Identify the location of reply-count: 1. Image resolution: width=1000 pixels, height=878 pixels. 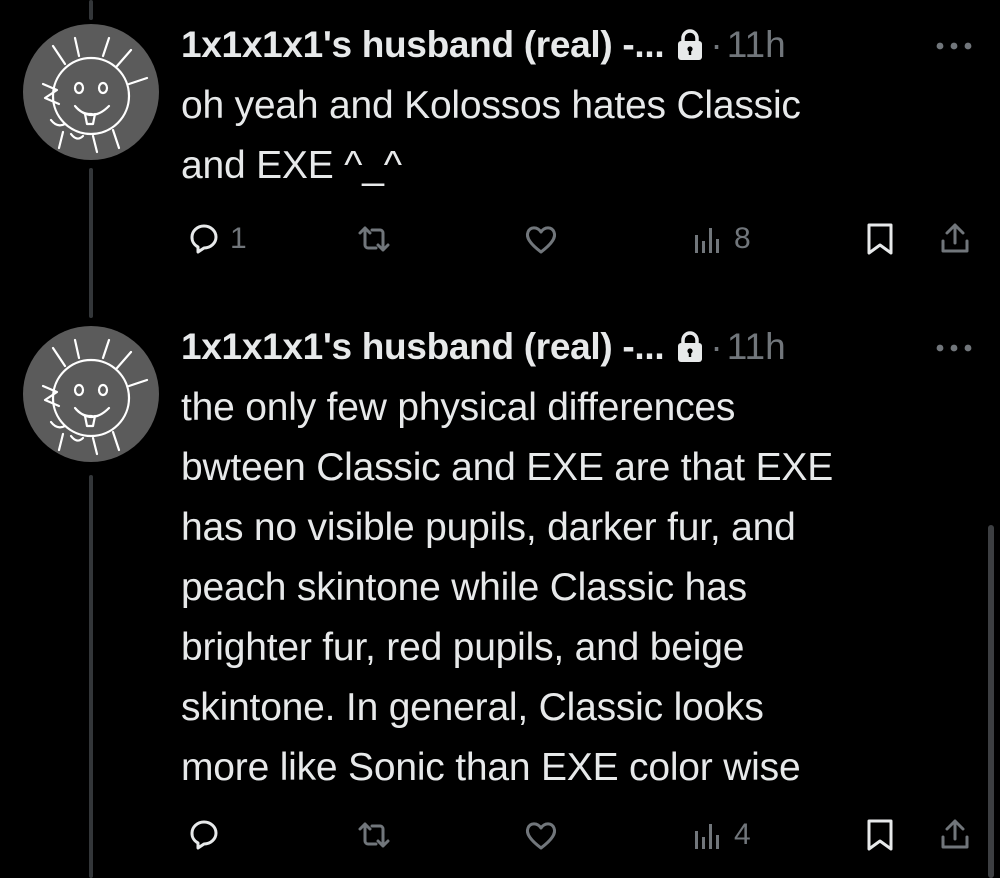
(238, 238).